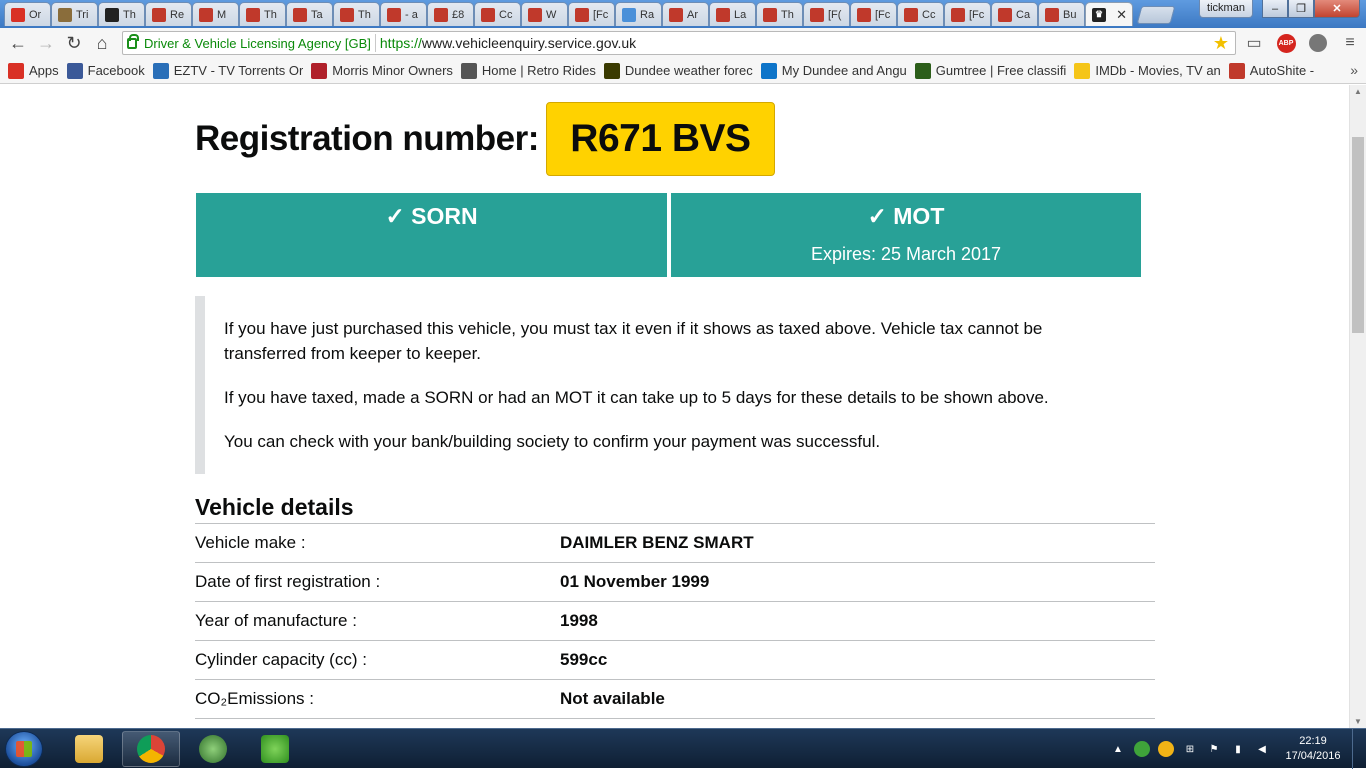  What do you see at coordinates (1301, 9) in the screenshot?
I see `maximize-button: ❐` at bounding box center [1301, 9].